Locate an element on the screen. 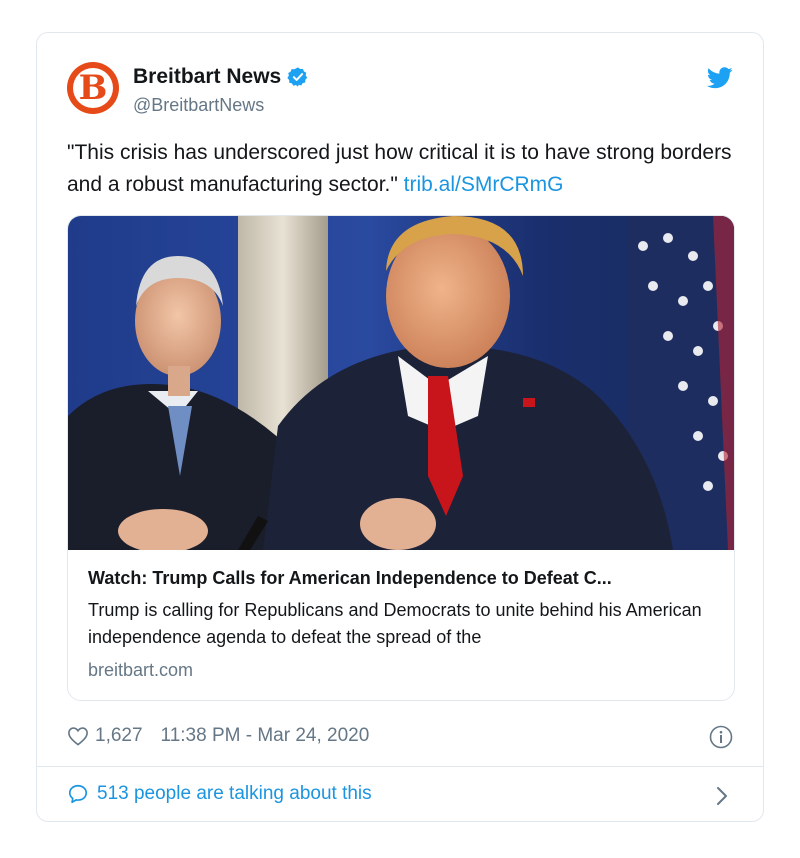 This screenshot has width=800, height=858. conversation-link: 513 people are talking about this is located at coordinates (219, 794).